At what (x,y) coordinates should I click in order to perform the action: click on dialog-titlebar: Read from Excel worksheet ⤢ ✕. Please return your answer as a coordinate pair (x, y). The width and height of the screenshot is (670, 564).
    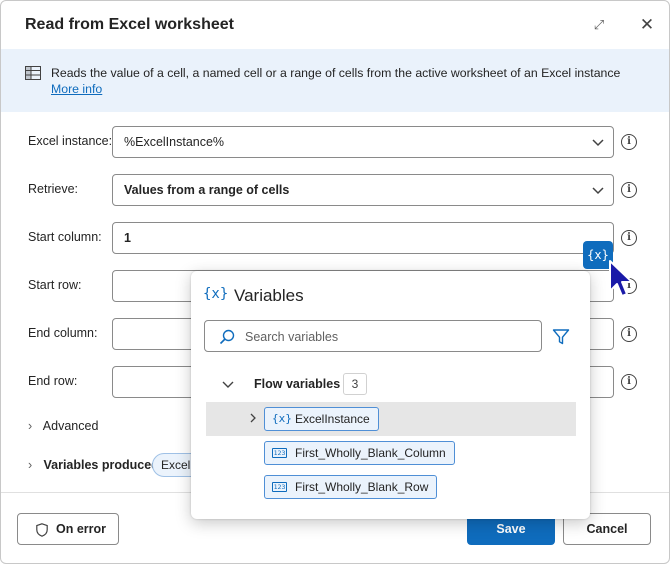
    Looking at the image, I should click on (335, 25).